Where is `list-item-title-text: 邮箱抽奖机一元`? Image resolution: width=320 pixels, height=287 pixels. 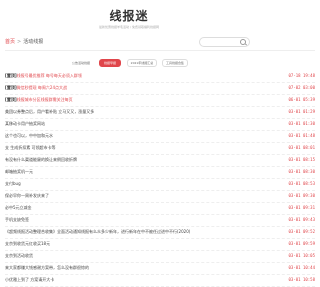 list-item-title-text: 邮箱抽奖机一元 is located at coordinates (19, 171).